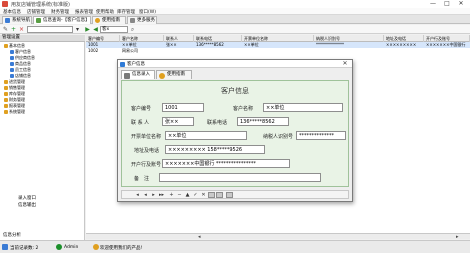 Image resolution: width=470 pixels, height=253 pixels. What do you see at coordinates (146, 137) in the screenshot?
I see `invoice-name-label: 开票单位名称` at bounding box center [146, 137].